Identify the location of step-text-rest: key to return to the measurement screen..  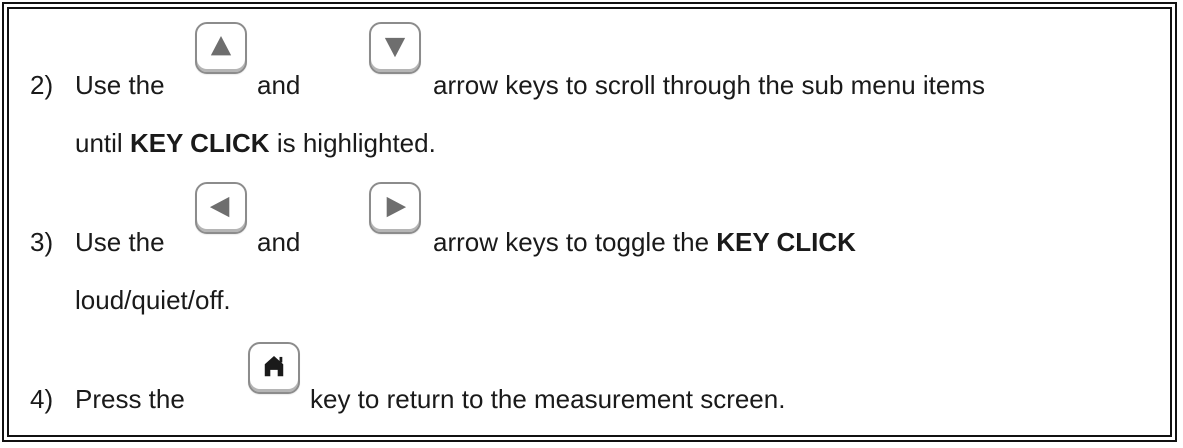
(548, 399).